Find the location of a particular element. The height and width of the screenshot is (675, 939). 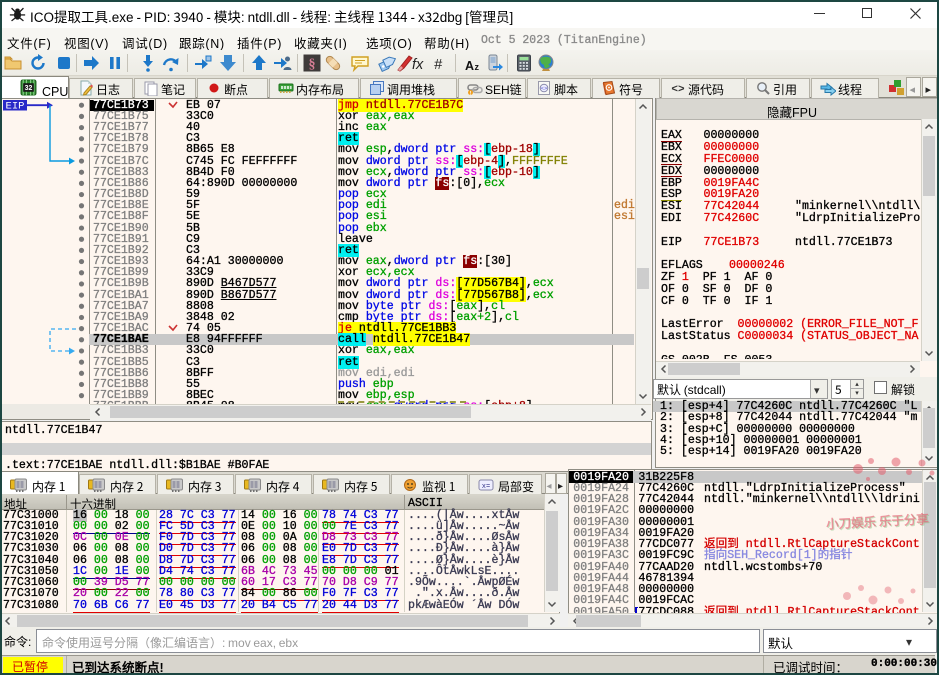

svg-text: 32 is located at coordinates (29, 88).